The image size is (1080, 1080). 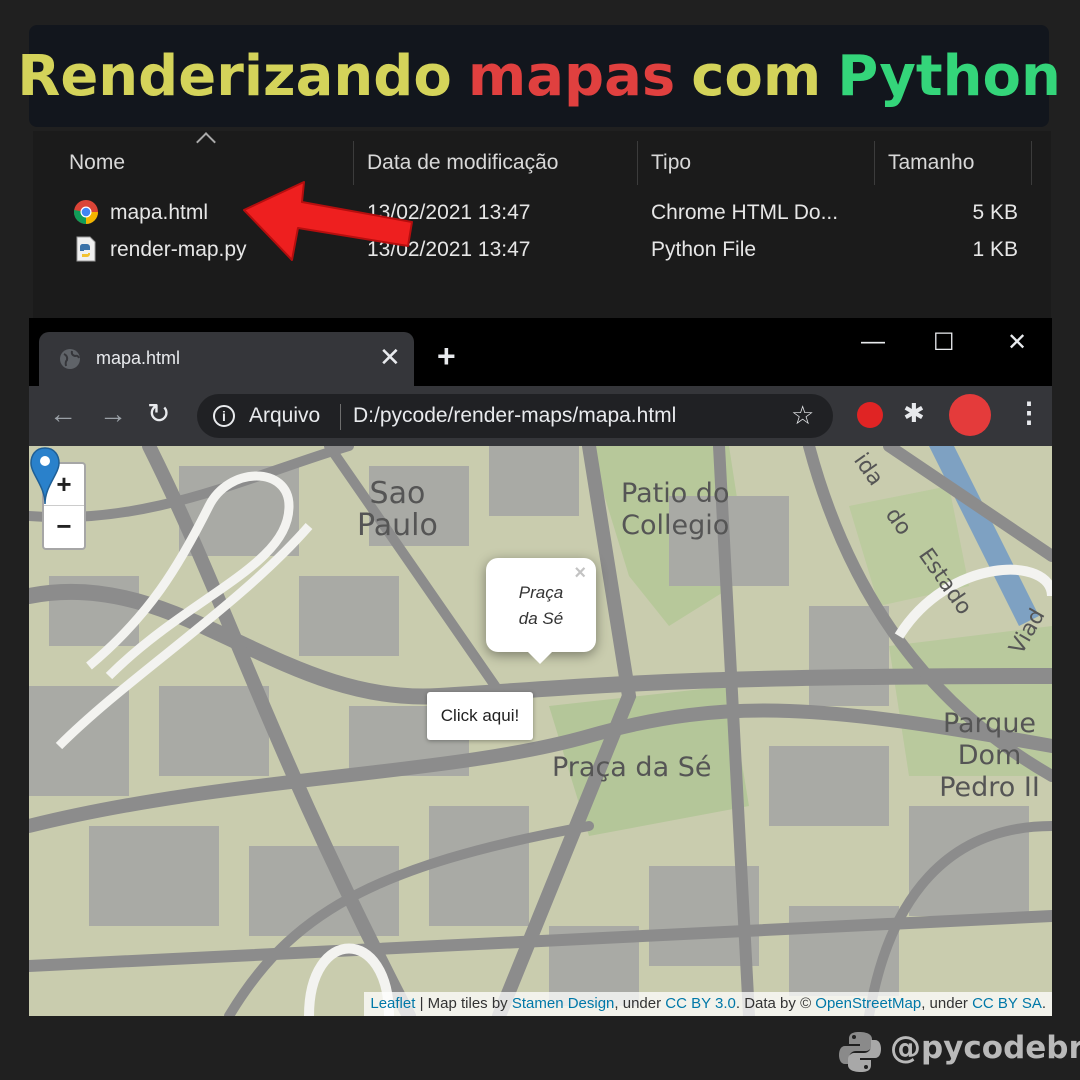 I want to click on title-word-mapas: mapas, so click(x=571, y=76).